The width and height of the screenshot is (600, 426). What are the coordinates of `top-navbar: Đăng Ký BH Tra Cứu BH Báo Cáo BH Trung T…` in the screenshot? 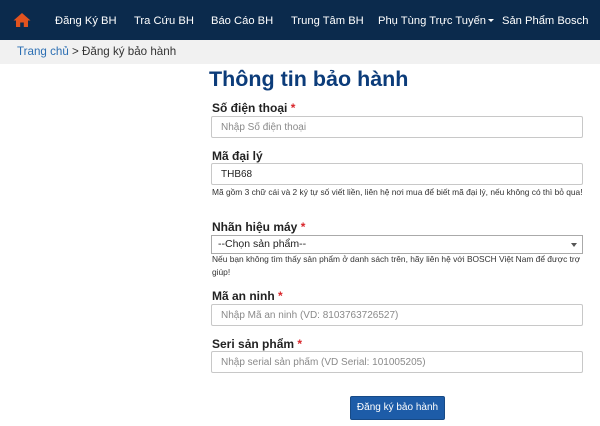 It's located at (300, 20).